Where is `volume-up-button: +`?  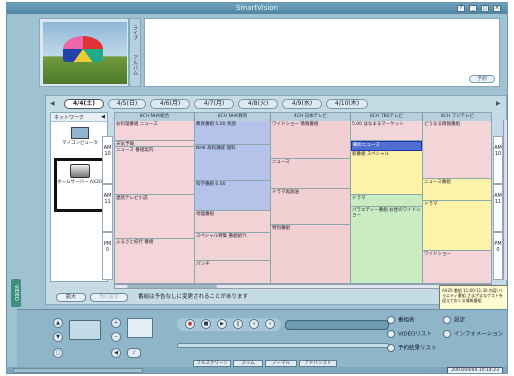 volume-up-button: + is located at coordinates (116, 323).